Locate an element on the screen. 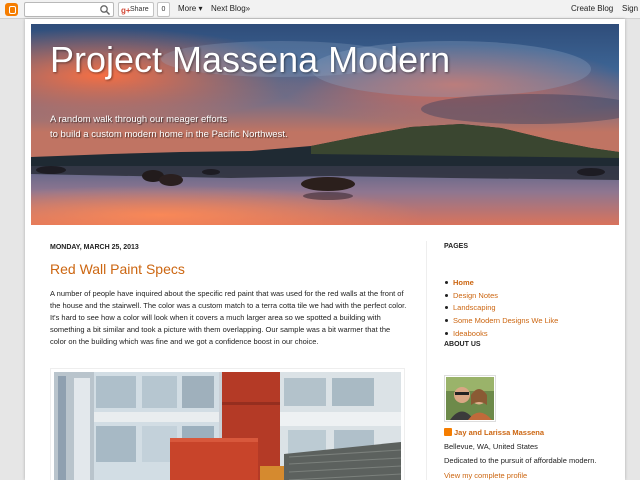 The height and width of the screenshot is (480, 640). view-profile-link: View my complete profile is located at coordinates (485, 475).